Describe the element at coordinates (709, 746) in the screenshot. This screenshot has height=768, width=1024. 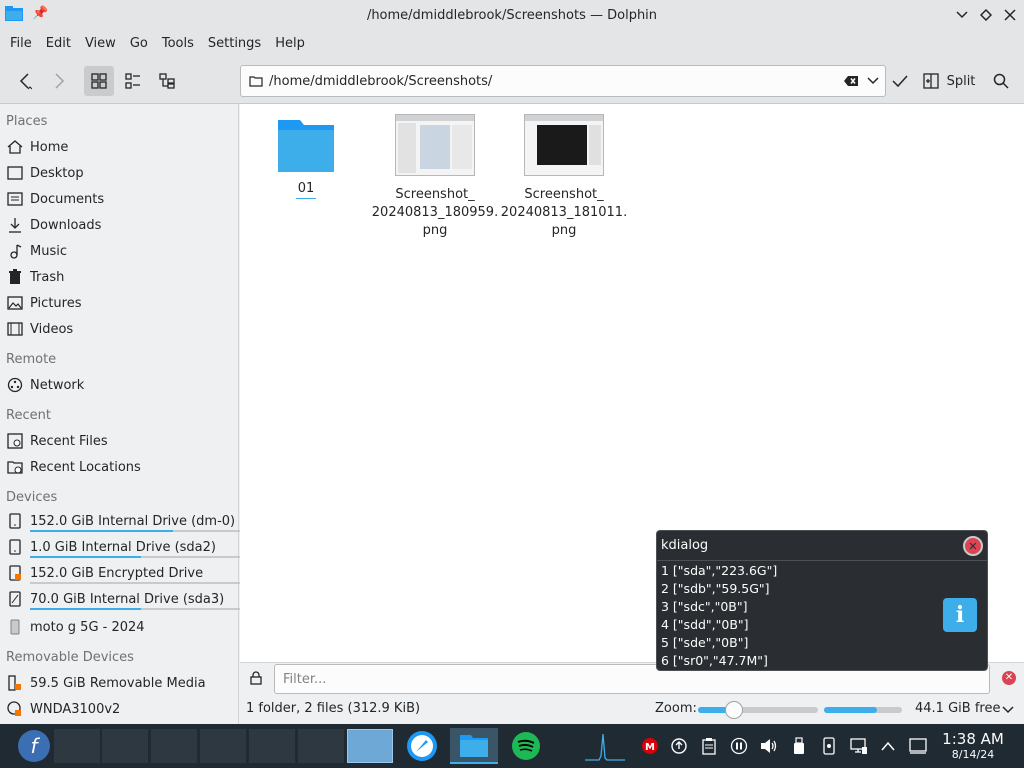
I see `clipboard-icon` at that location.